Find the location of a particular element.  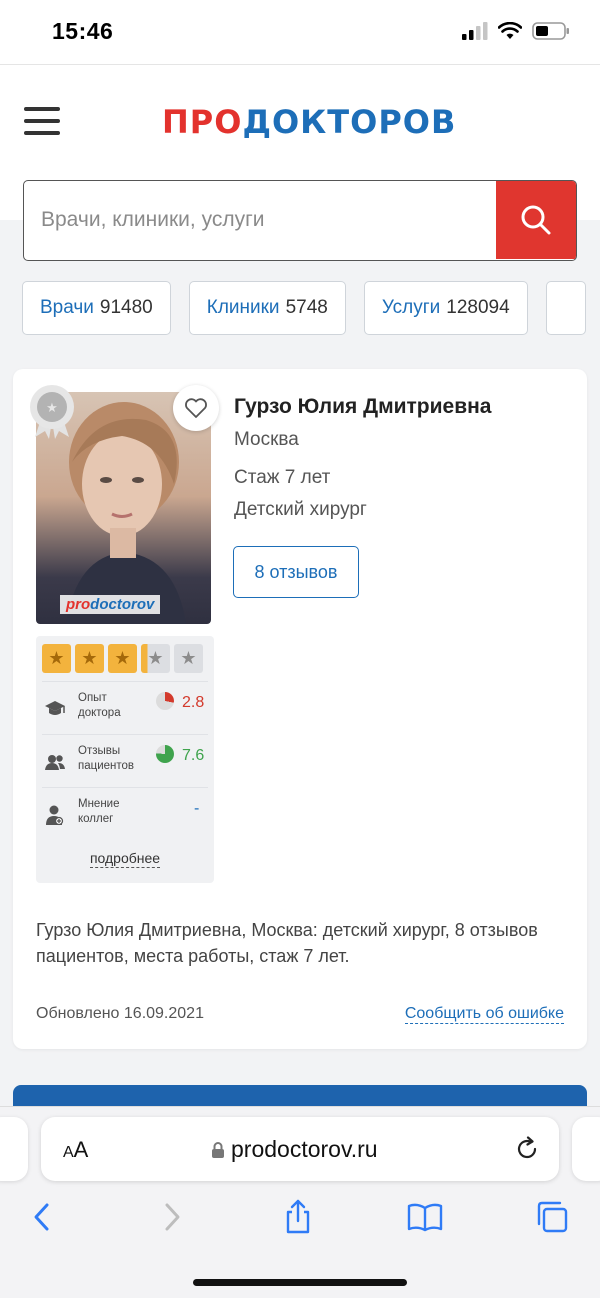

lock-icon is located at coordinates (218, 1149).